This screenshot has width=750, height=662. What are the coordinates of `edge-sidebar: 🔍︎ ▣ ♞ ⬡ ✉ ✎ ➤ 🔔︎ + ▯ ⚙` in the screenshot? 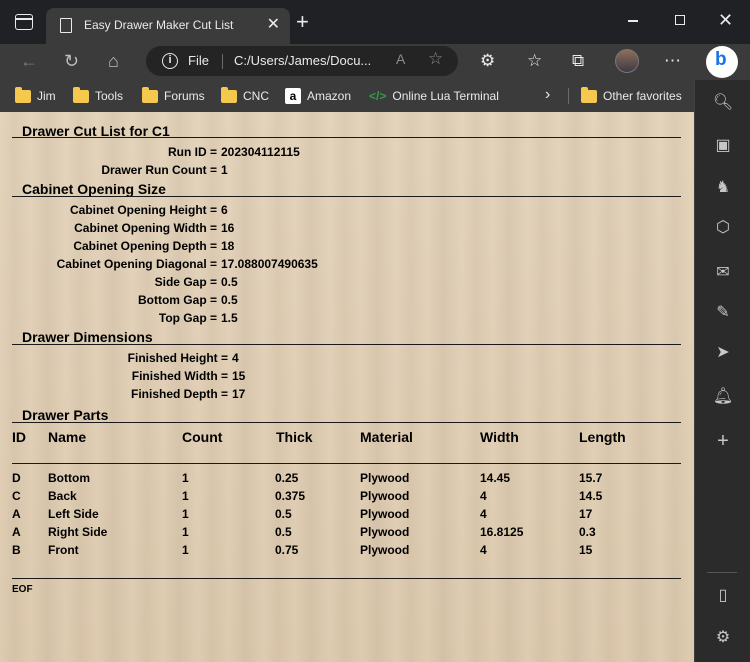 It's located at (722, 371).